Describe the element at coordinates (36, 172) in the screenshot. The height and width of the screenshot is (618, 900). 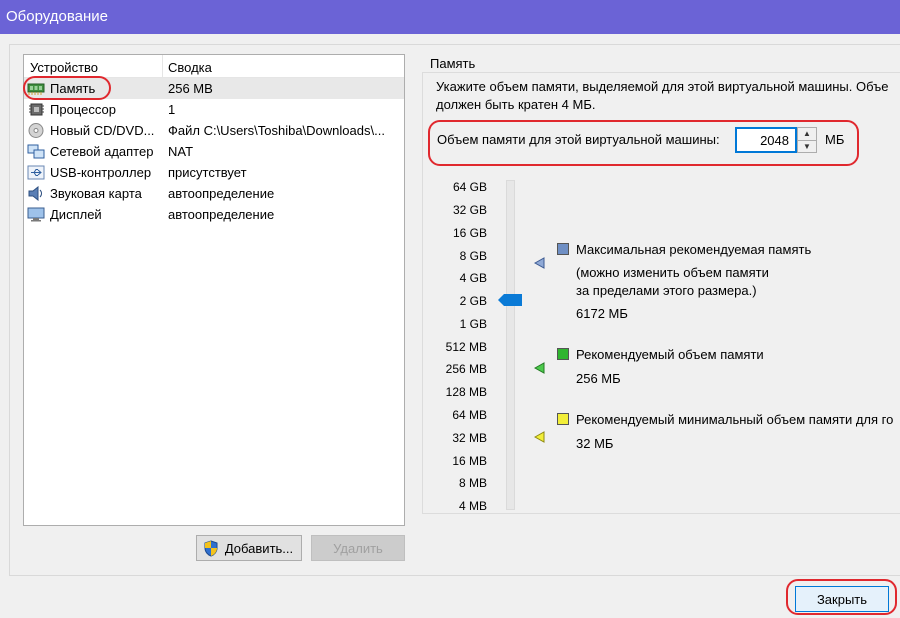
I see `usb-icon` at that location.